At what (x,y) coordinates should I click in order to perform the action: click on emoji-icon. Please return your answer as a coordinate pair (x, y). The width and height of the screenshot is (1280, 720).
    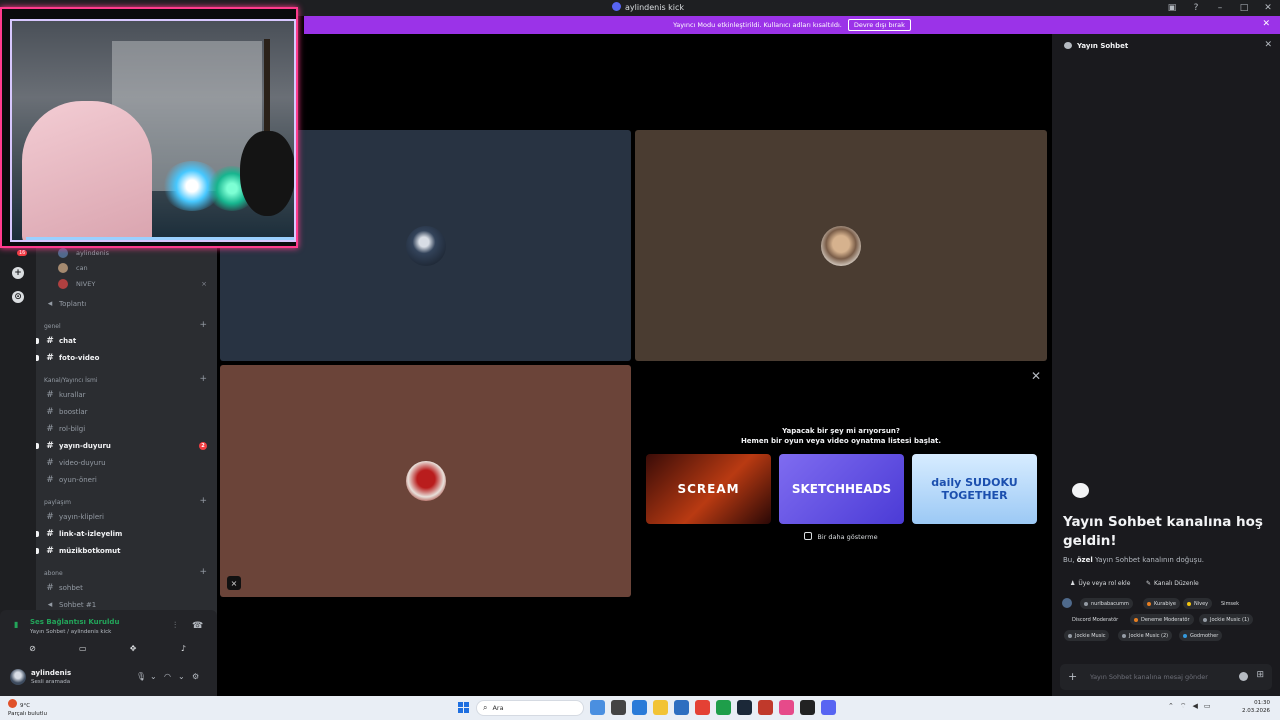
    Looking at the image, I should click on (1243, 676).